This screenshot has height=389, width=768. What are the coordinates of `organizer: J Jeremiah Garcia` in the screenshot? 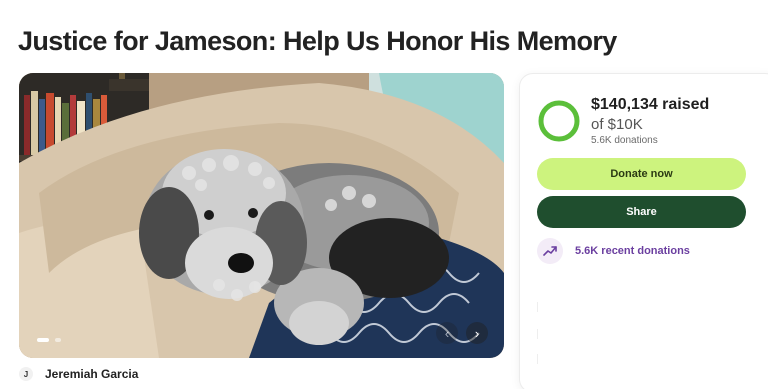 It's located at (78, 374).